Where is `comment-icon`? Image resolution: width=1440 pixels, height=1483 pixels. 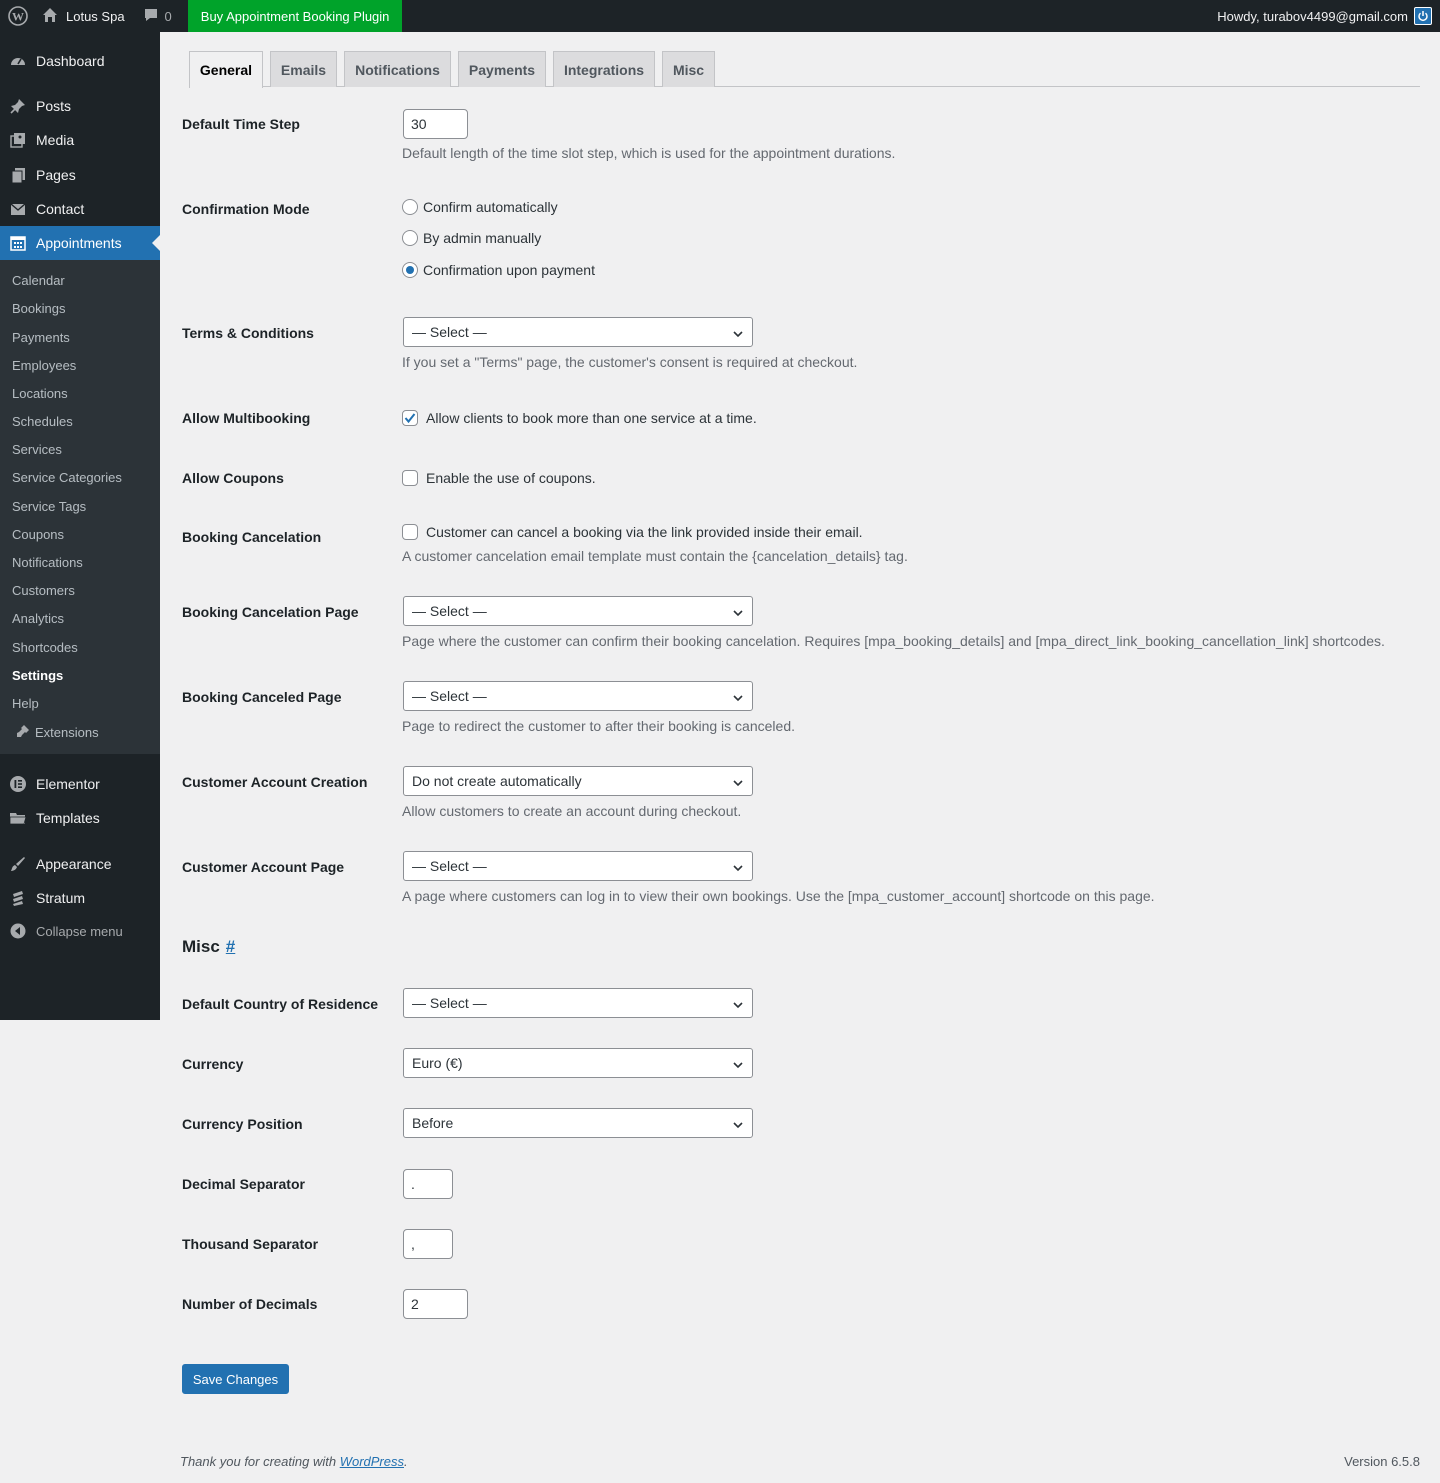 comment-icon is located at coordinates (151, 16).